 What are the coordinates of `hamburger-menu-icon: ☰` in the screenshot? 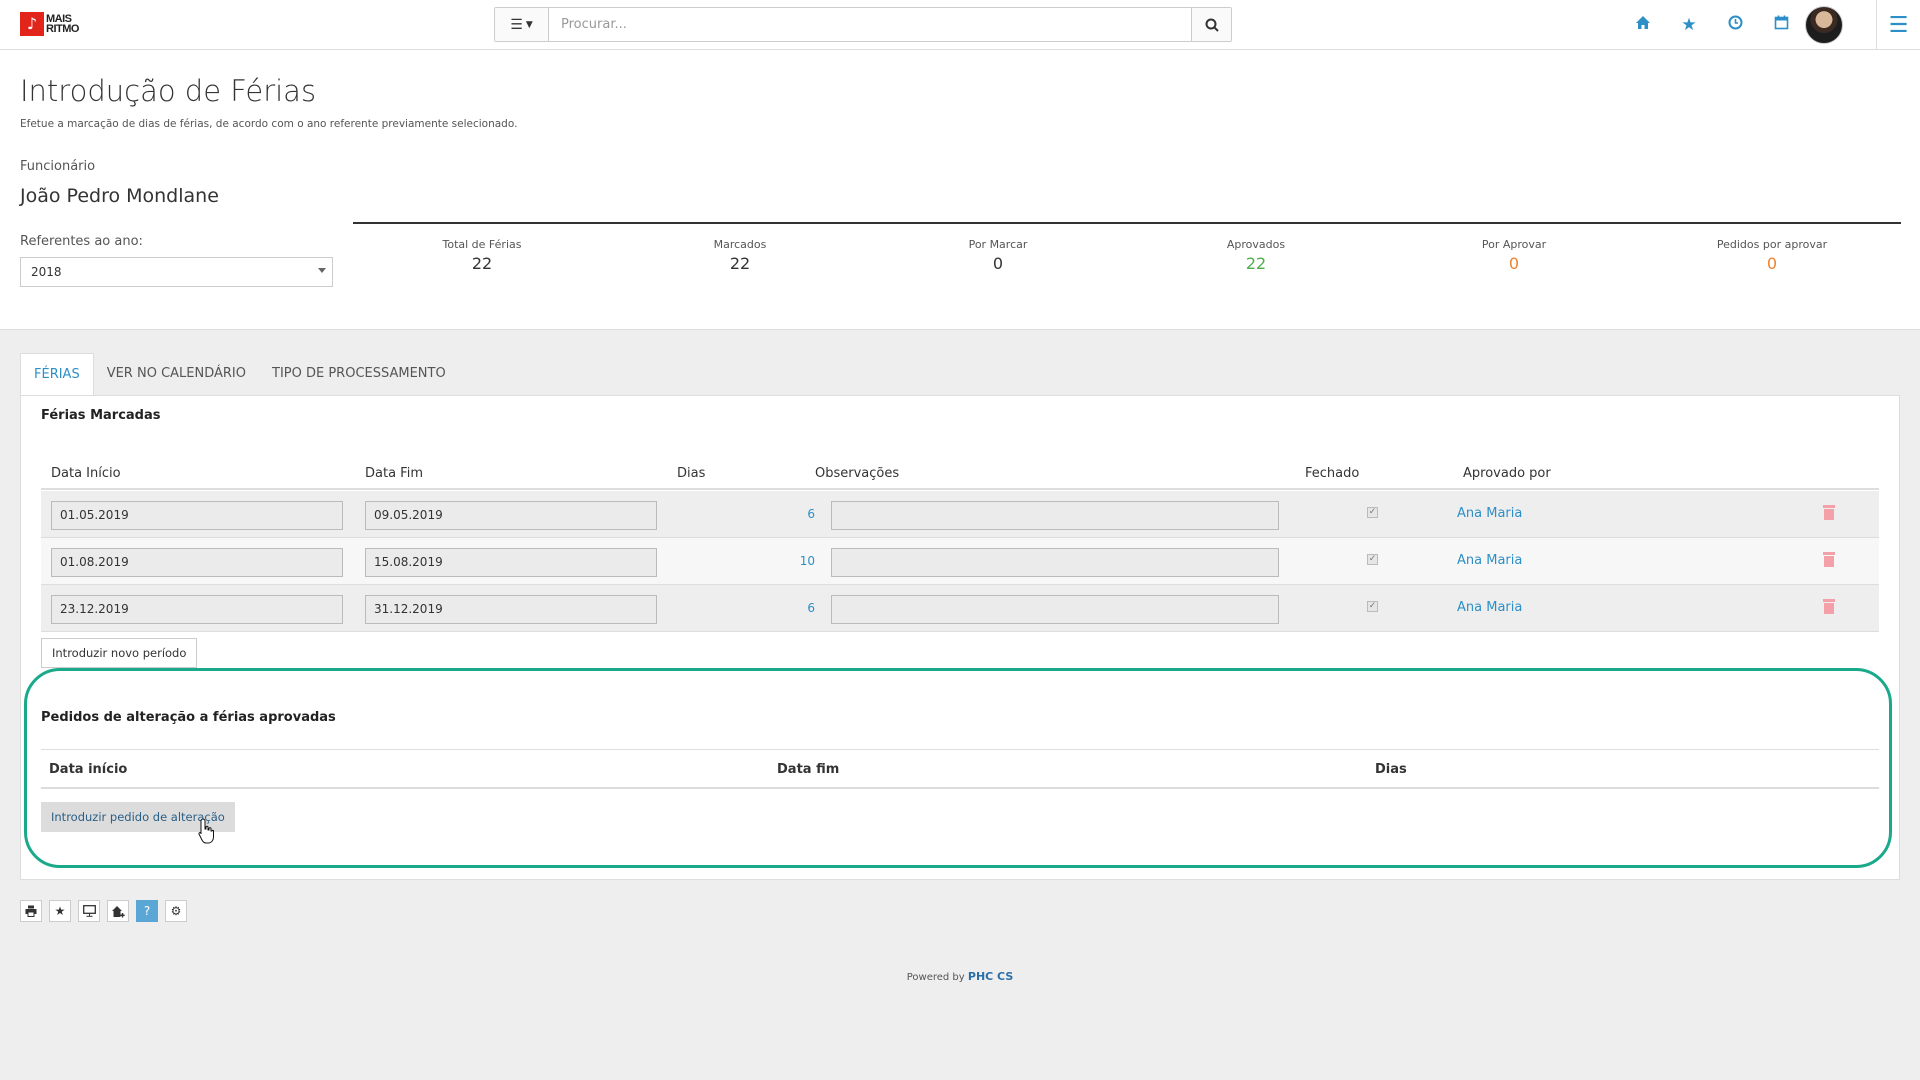 It's located at (1898, 25).